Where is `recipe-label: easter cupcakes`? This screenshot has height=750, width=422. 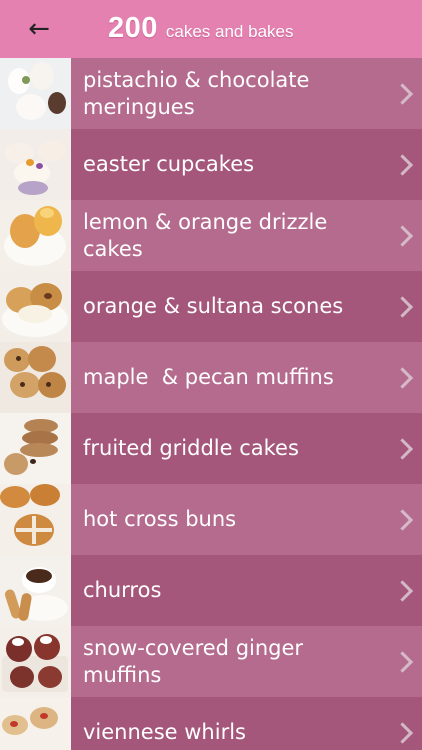
recipe-label: easter cupcakes is located at coordinates (169, 164).